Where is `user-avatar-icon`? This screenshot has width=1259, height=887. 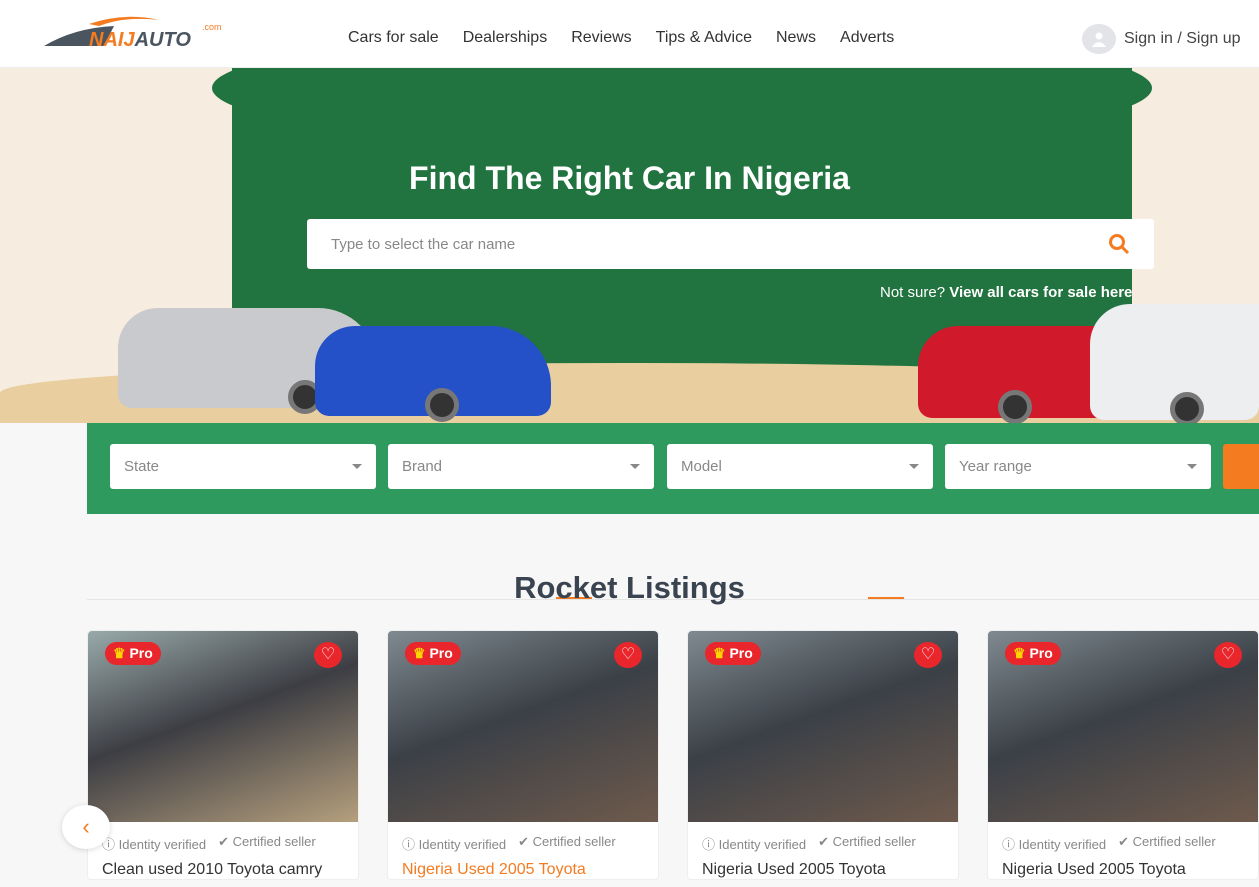 user-avatar-icon is located at coordinates (1099, 39).